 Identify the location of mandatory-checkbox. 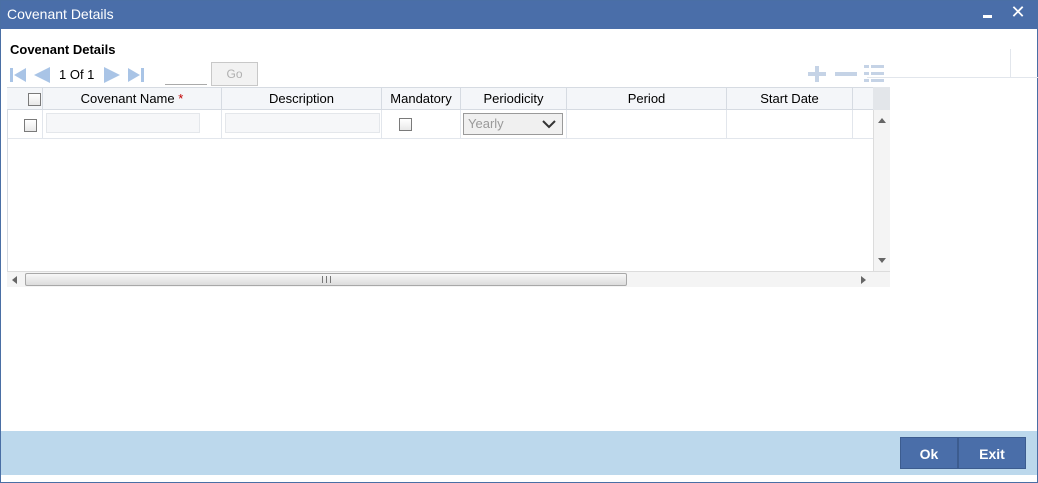
(405, 124).